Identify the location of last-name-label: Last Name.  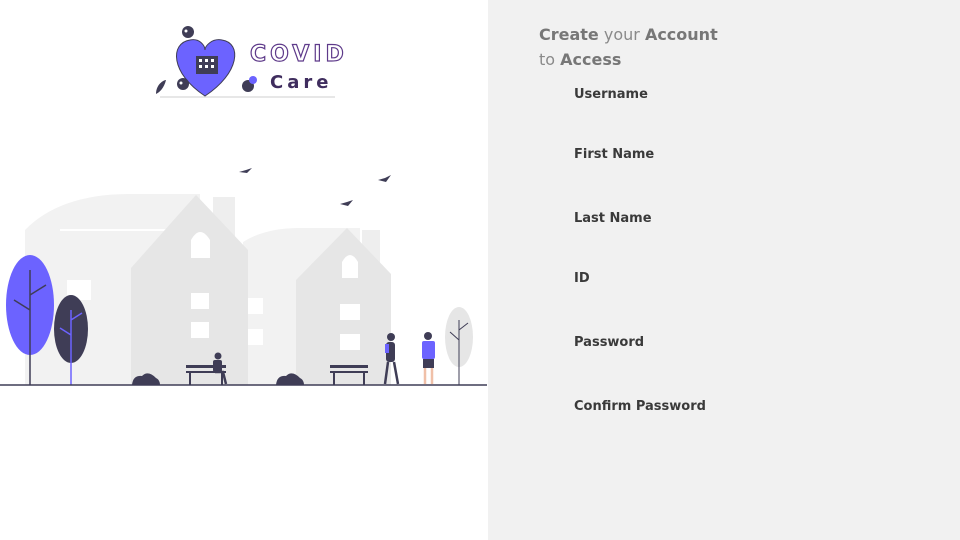
(613, 218).